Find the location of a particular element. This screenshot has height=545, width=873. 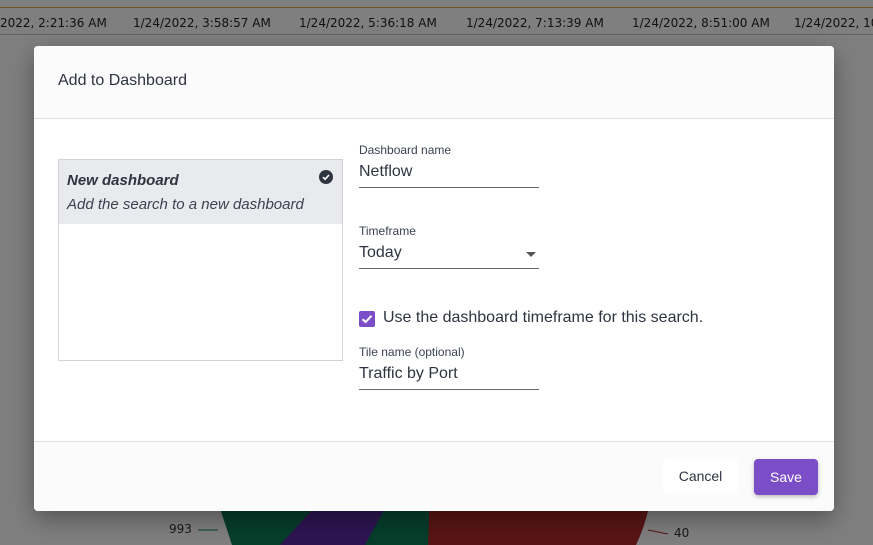

dashboard-name-label: Dashboard name is located at coordinates (405, 150).